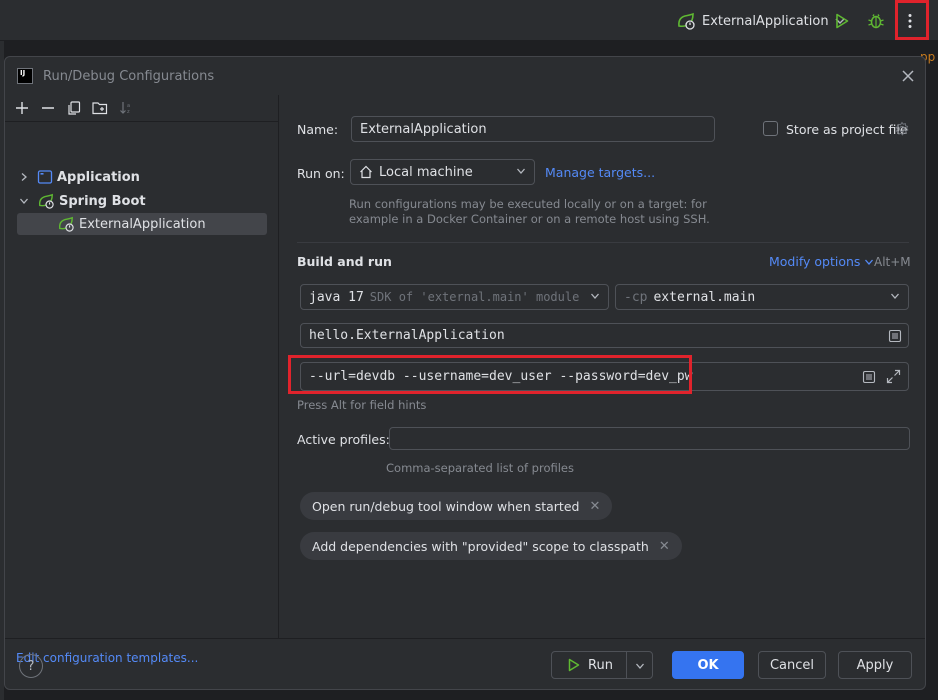  I want to click on dialog-footer: ? Run OK Cancel Apply, so click(465, 663).